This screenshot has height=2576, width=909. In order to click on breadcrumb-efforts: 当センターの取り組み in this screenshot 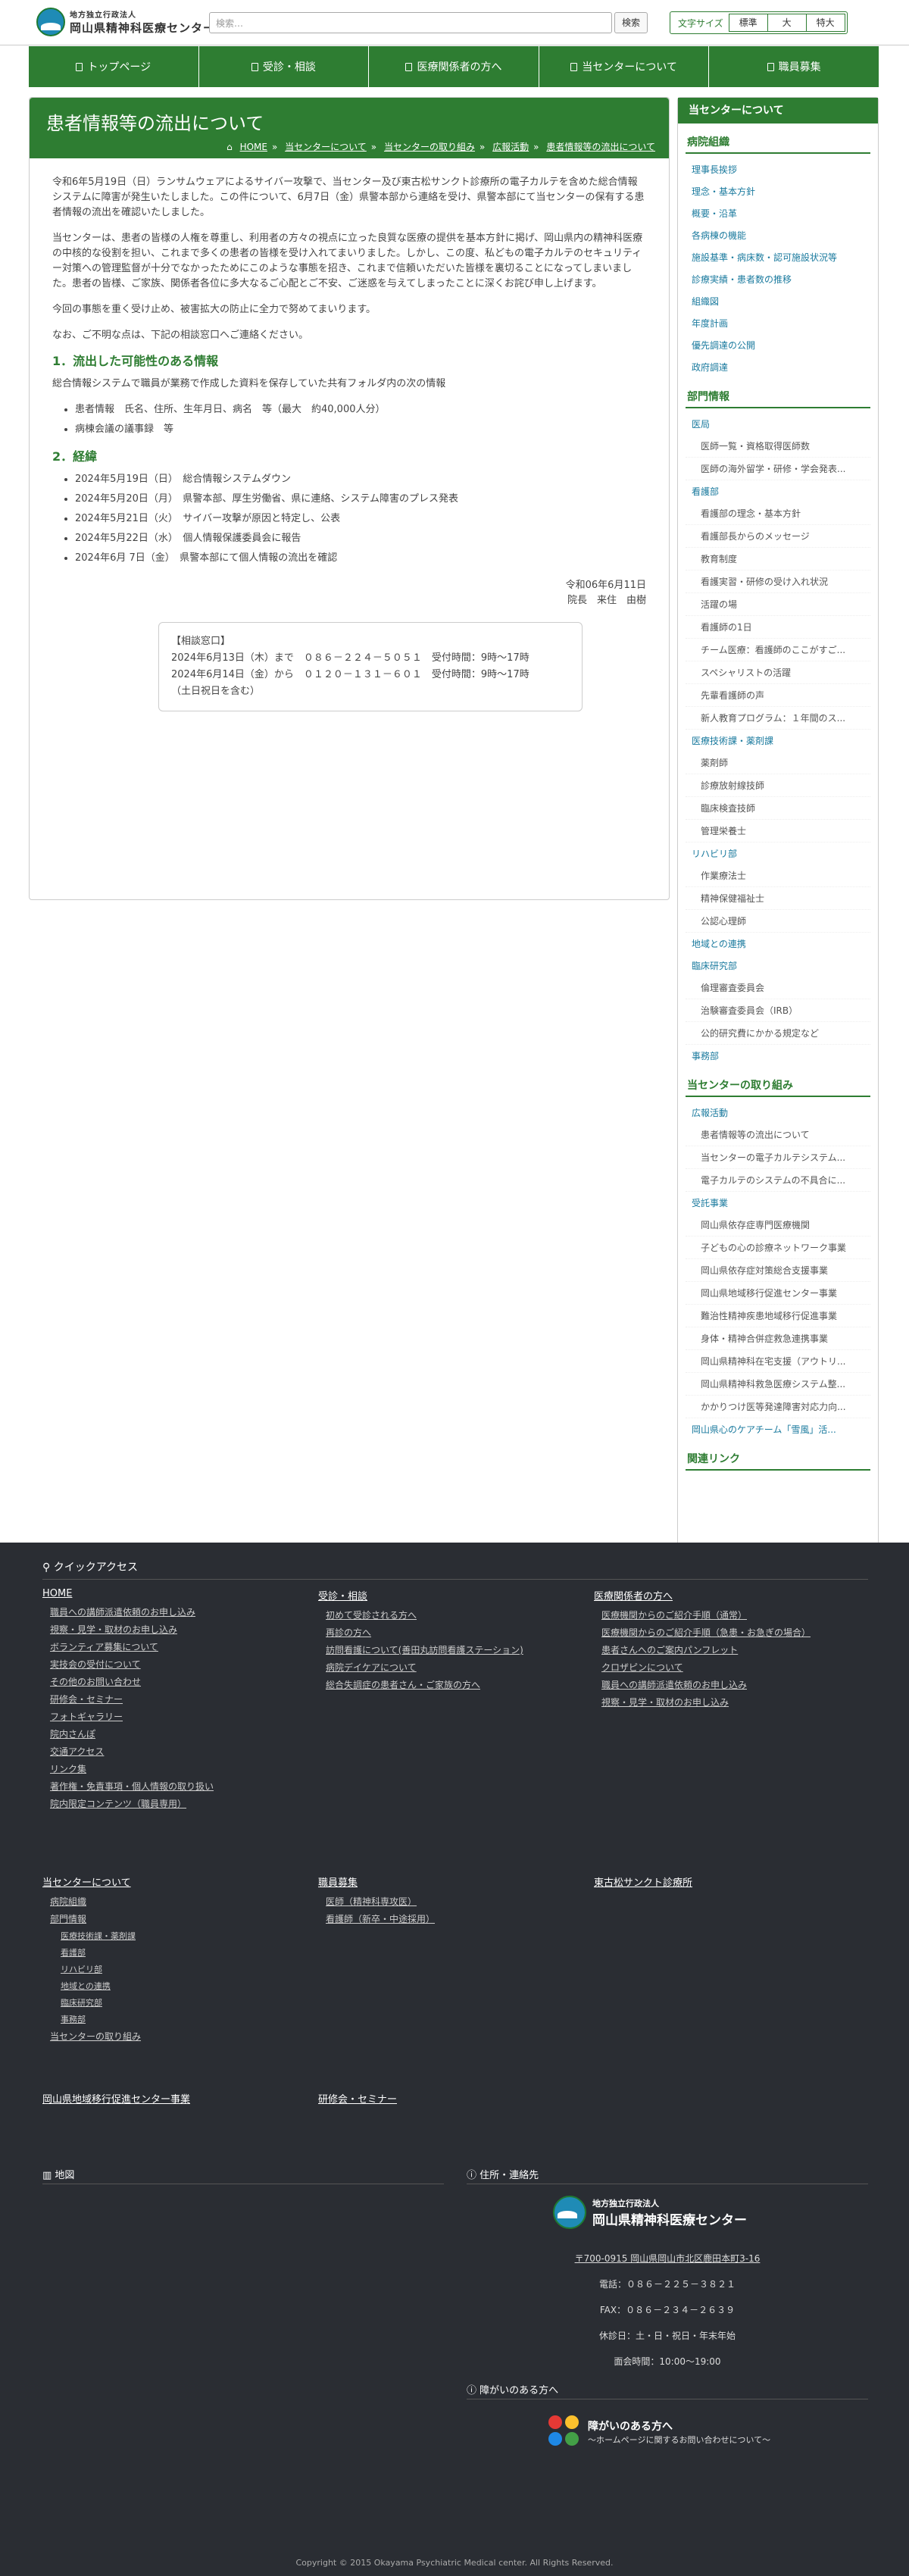, I will do `click(429, 147)`.